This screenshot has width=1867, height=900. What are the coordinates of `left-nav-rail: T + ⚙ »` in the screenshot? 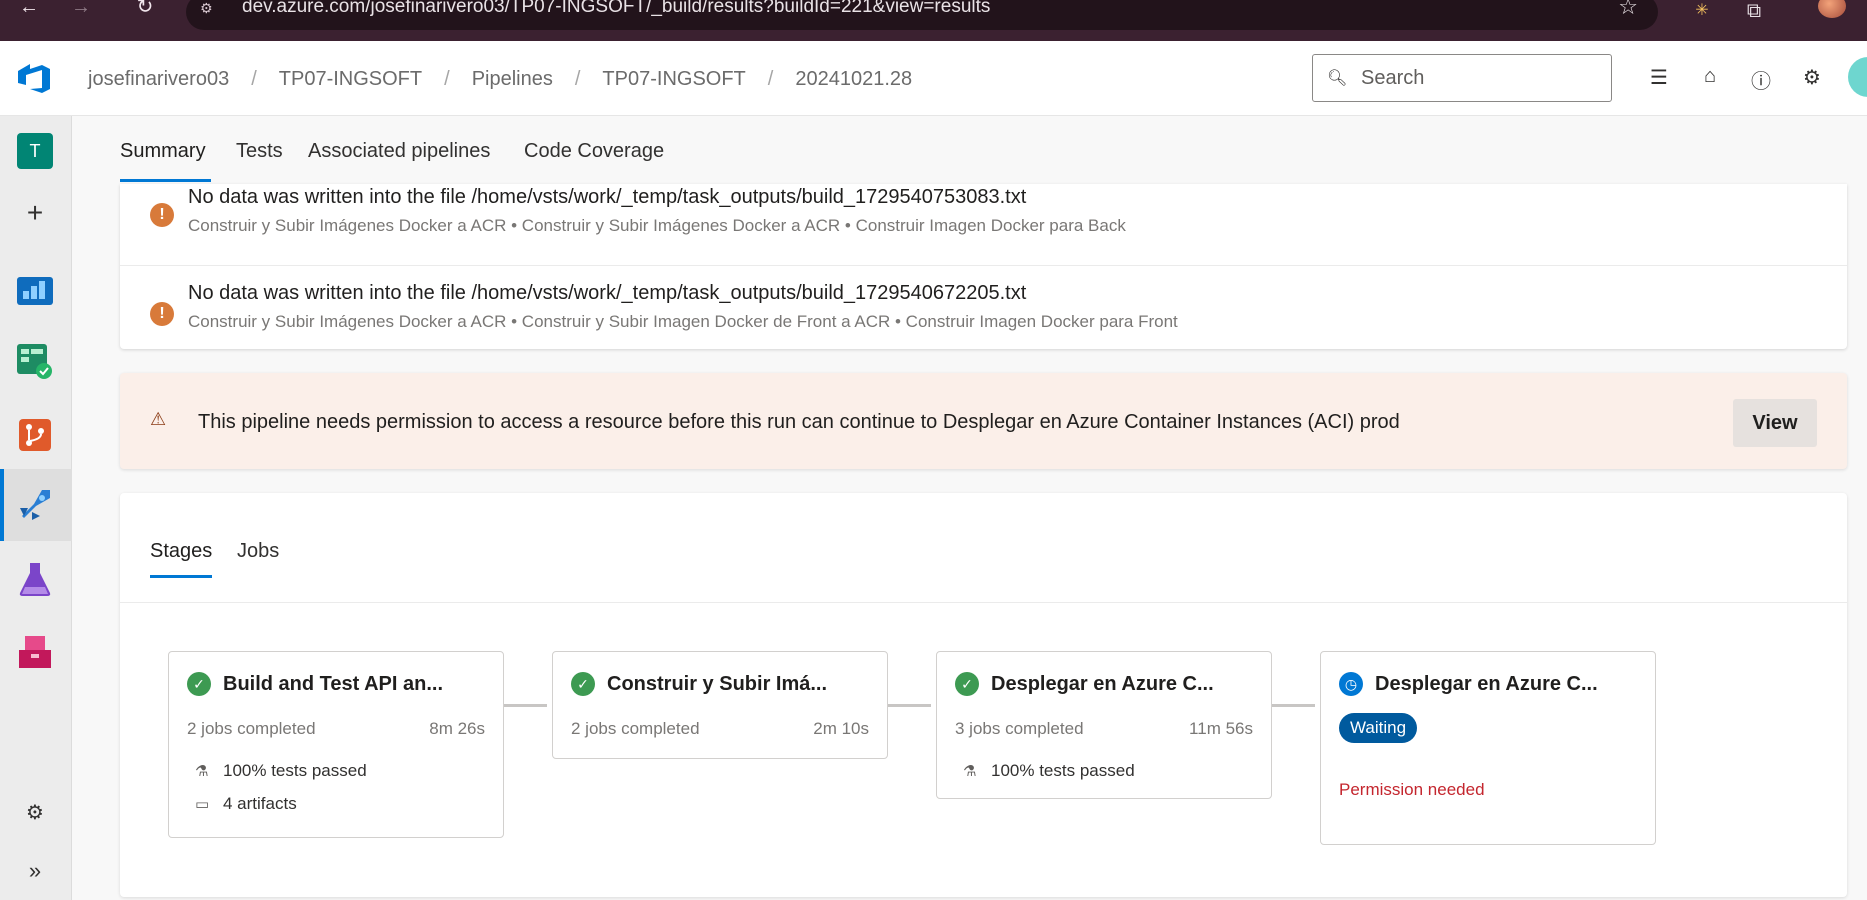 It's located at (36, 508).